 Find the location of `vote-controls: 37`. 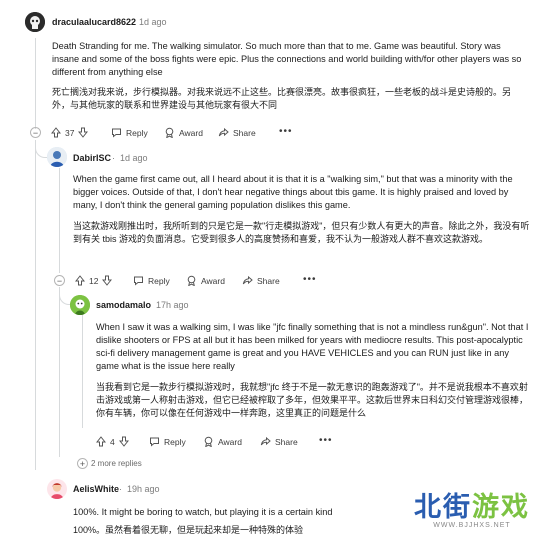

vote-controls: 37 is located at coordinates (70, 132).